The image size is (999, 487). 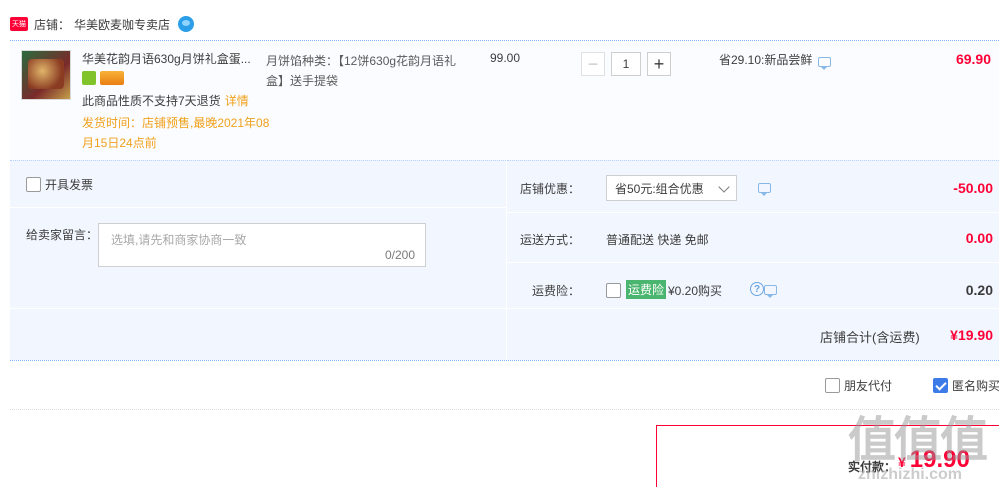 I want to click on shop-header: 天猫 店铺： 华美欧麦咖专卖店, so click(x=102, y=24).